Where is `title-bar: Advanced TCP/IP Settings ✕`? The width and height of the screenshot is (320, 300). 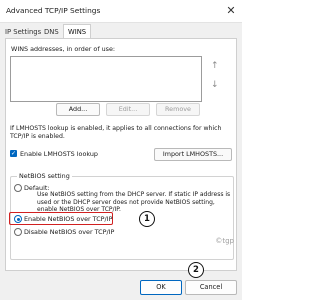 title-bar: Advanced TCP/IP Settings ✕ is located at coordinates (121, 11).